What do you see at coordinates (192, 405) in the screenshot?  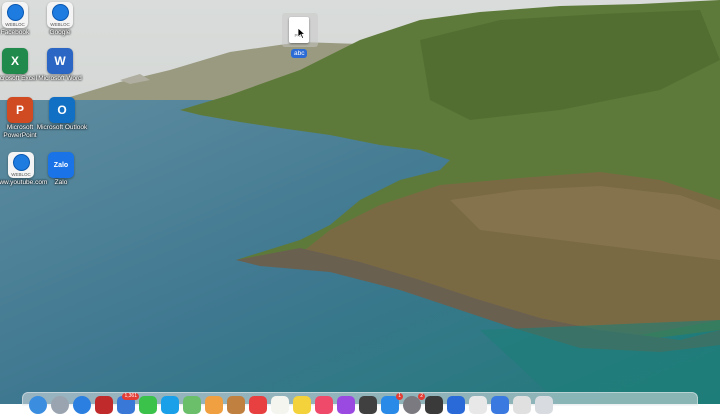 I see `dock-item-maps` at bounding box center [192, 405].